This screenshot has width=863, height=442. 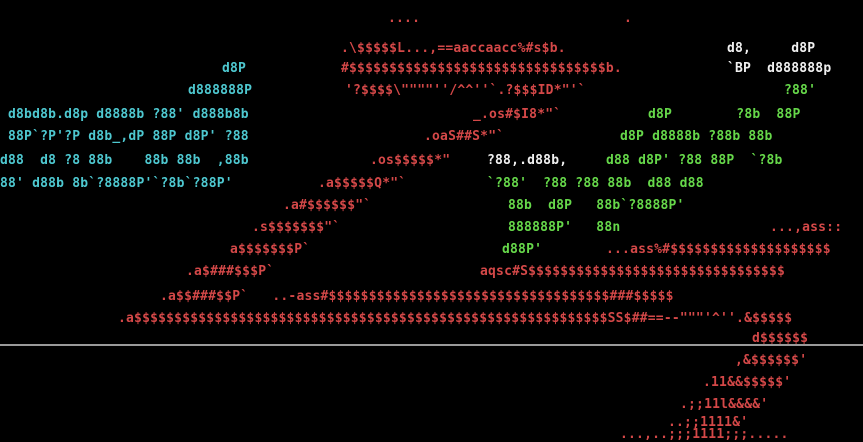 What do you see at coordinates (724, 114) in the screenshot?
I see `art-green-row4: d8P ?8b 88P` at bounding box center [724, 114].